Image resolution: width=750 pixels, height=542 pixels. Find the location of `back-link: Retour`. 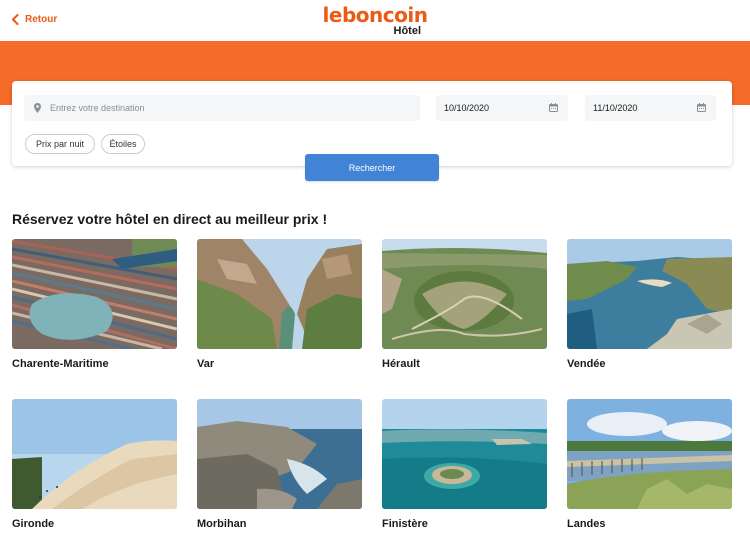

back-link: Retour is located at coordinates (34, 19).